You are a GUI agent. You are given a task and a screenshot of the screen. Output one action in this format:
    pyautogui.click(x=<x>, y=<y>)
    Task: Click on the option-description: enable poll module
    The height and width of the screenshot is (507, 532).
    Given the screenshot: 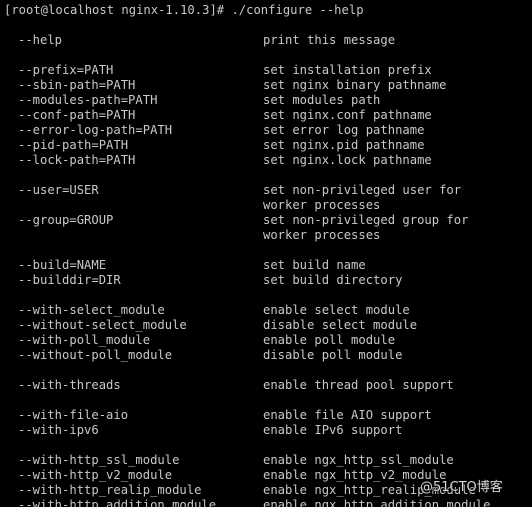 What is the action you would take?
    pyautogui.click(x=329, y=340)
    